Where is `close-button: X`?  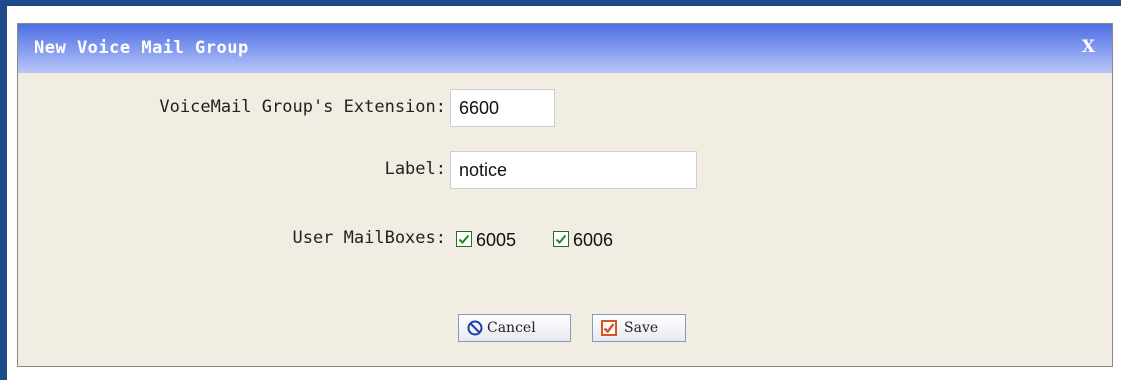 close-button: X is located at coordinates (1088, 47).